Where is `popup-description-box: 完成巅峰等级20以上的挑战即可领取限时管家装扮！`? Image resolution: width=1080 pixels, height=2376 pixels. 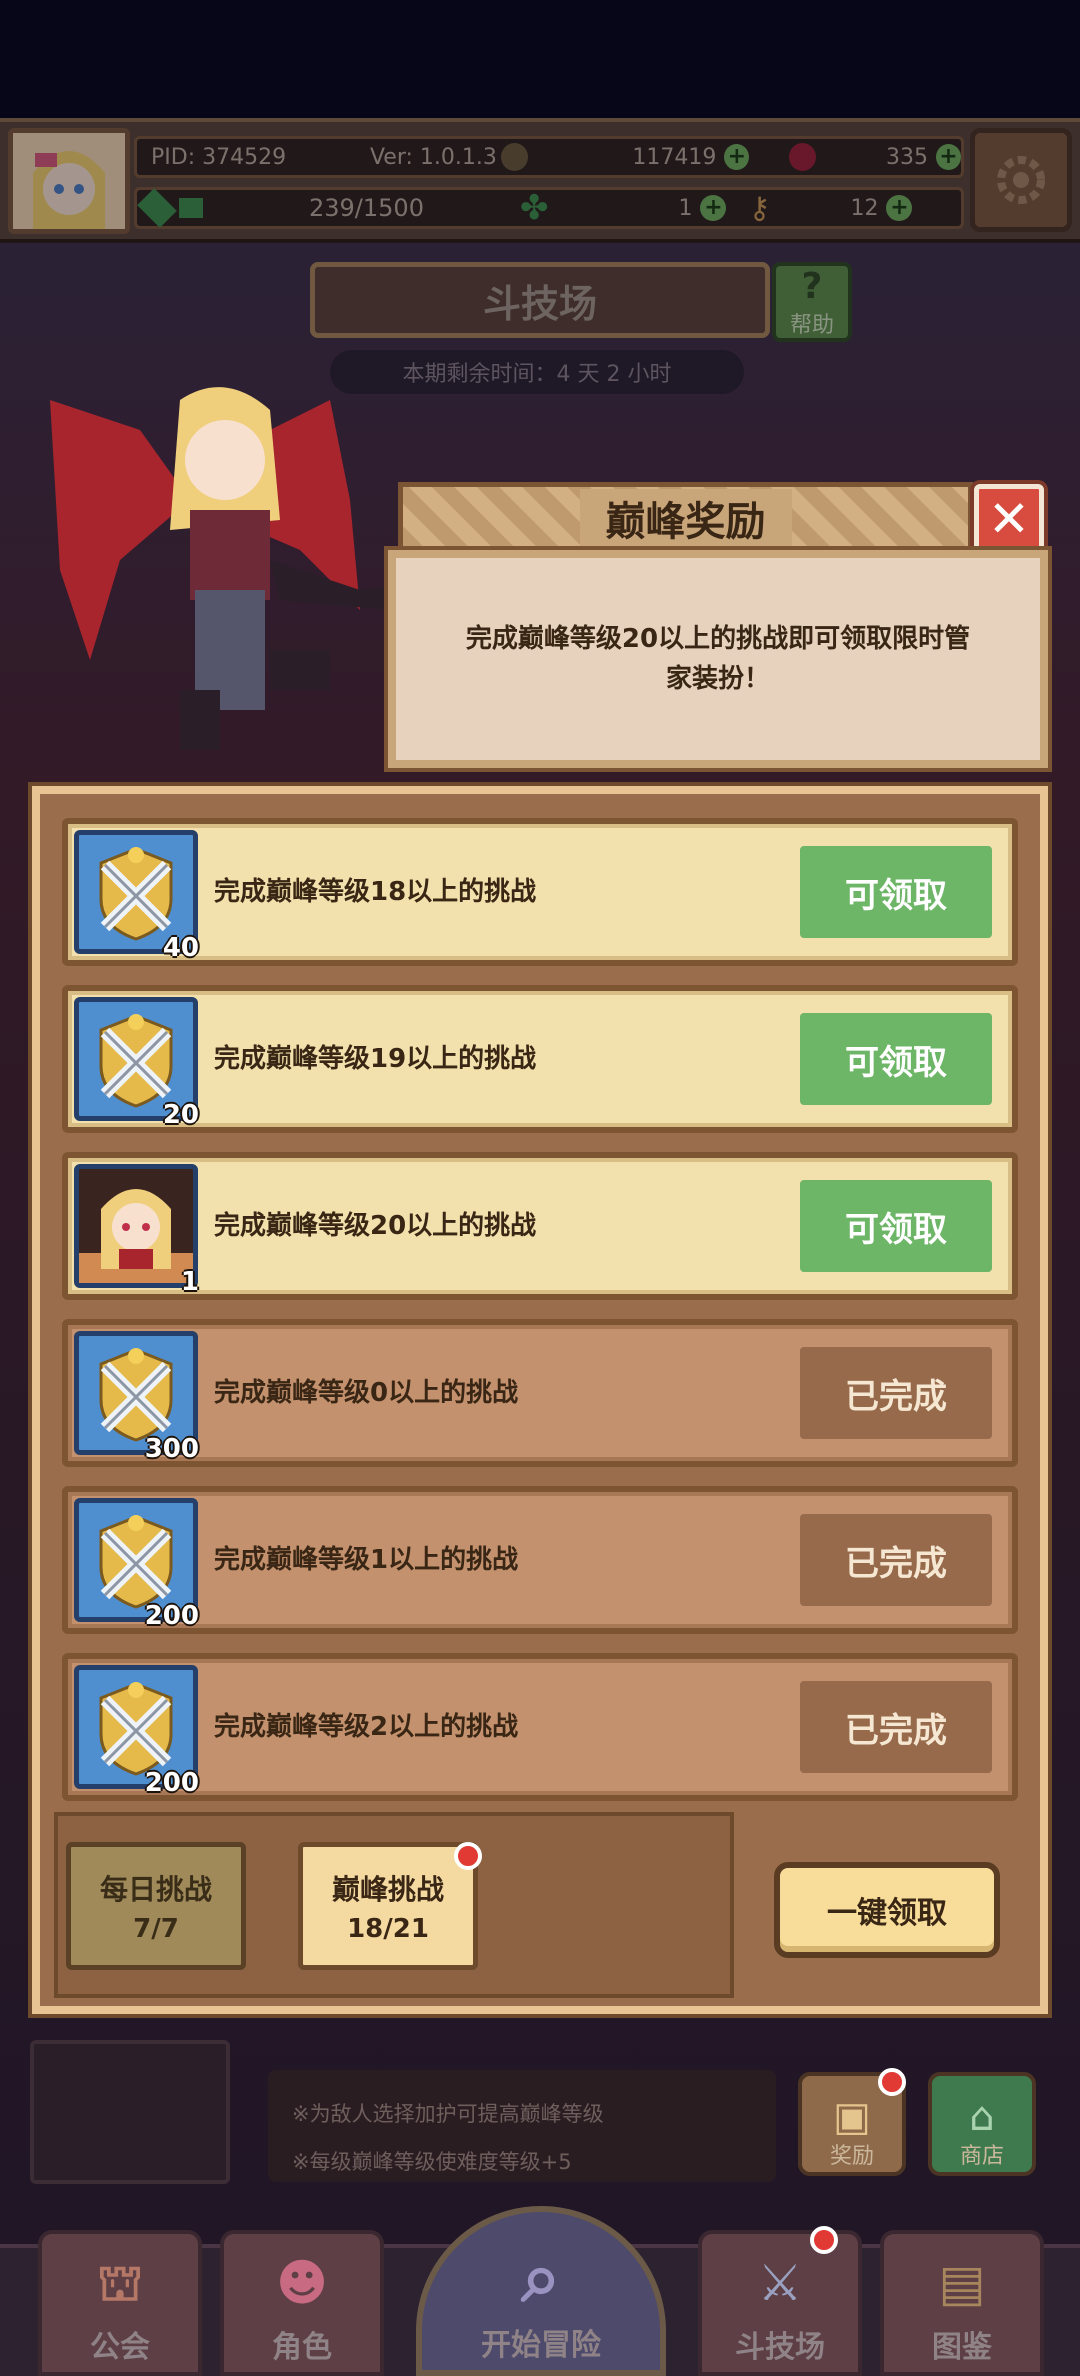 popup-description-box: 完成巅峰等级20以上的挑战即可领取限时管家装扮！ is located at coordinates (718, 659).